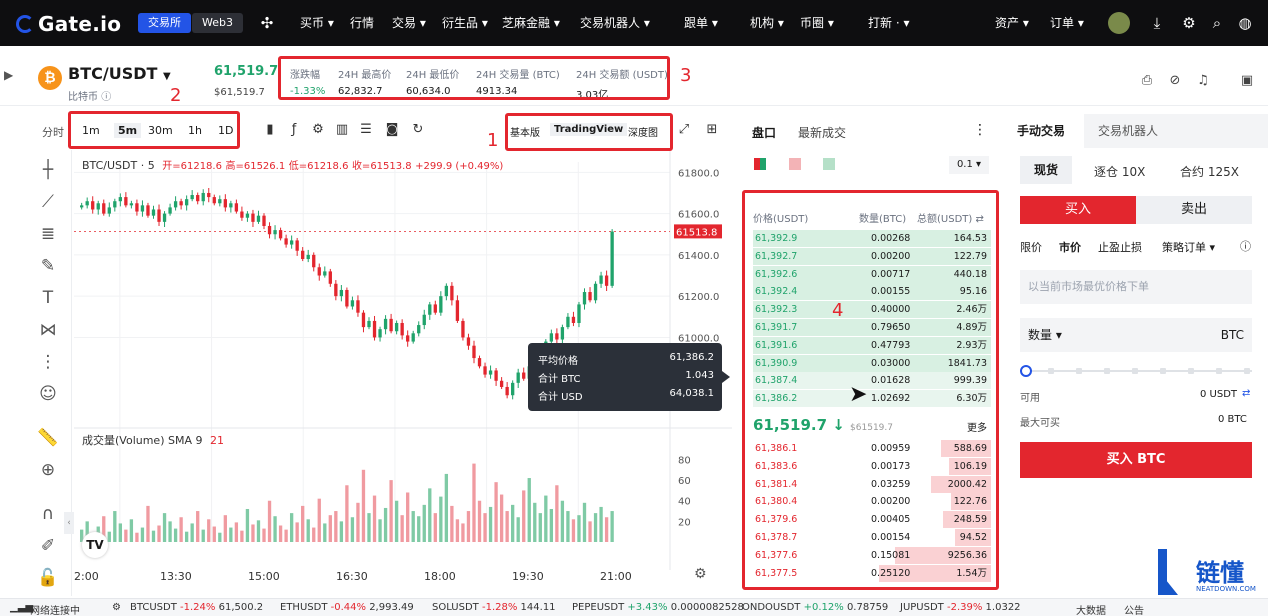 The image size is (1268, 616). Describe the element at coordinates (589, 129) in the screenshot. I see `view-option: TradingView` at that location.